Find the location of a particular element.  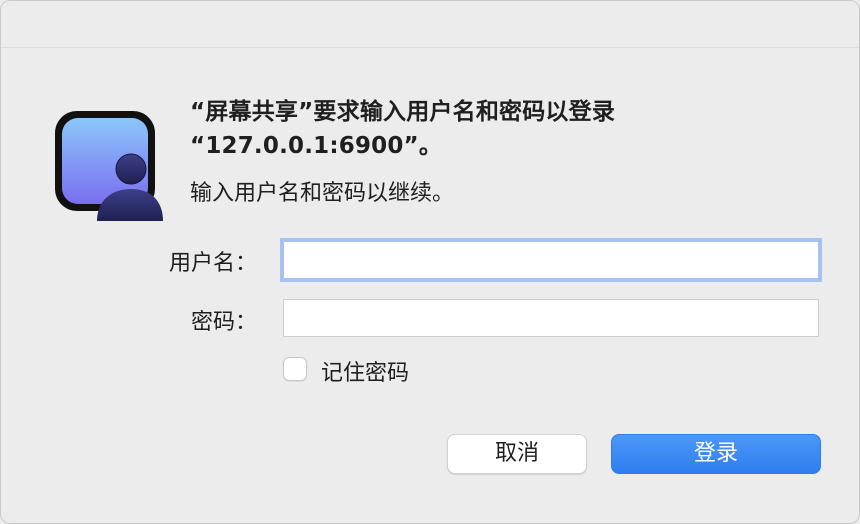

remember-password-label: 记住密码 is located at coordinates (365, 371).